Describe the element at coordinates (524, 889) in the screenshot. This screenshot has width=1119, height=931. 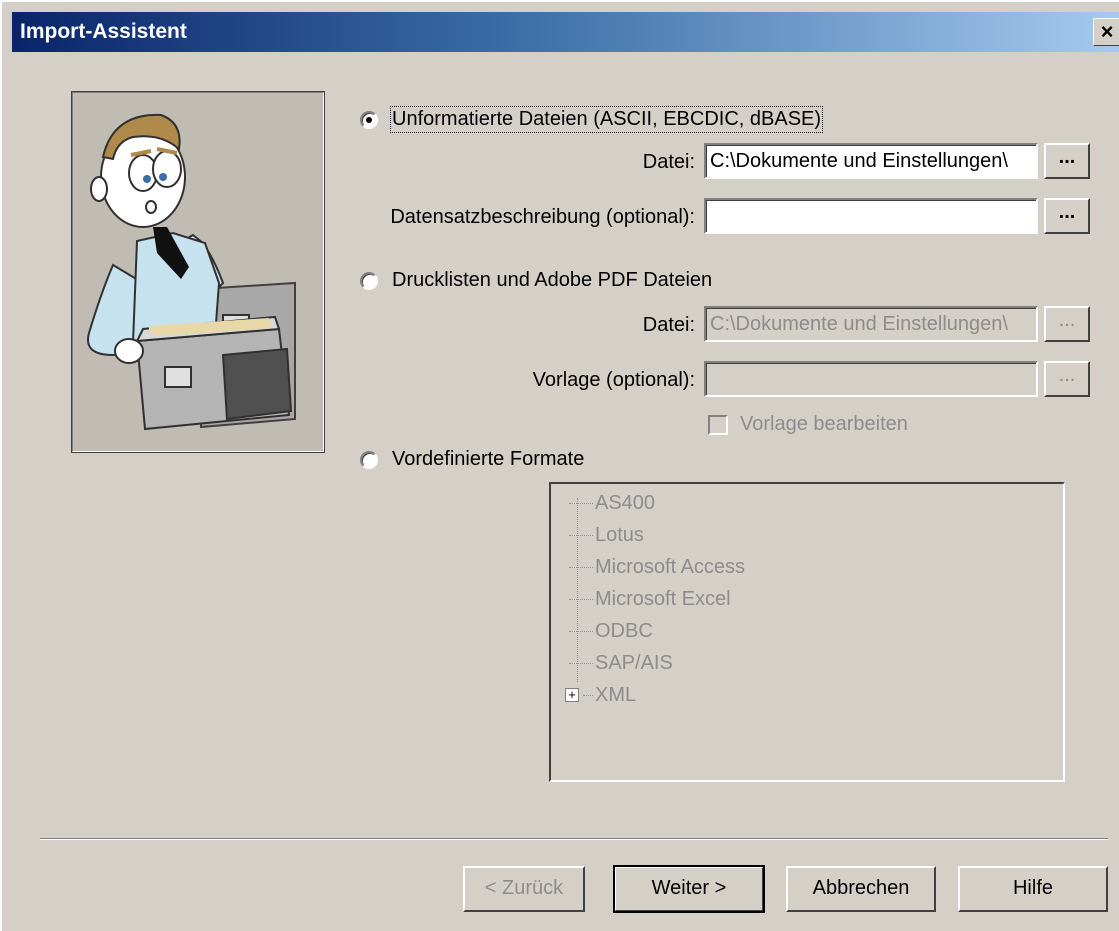
I see `back-button: < Zurück` at that location.